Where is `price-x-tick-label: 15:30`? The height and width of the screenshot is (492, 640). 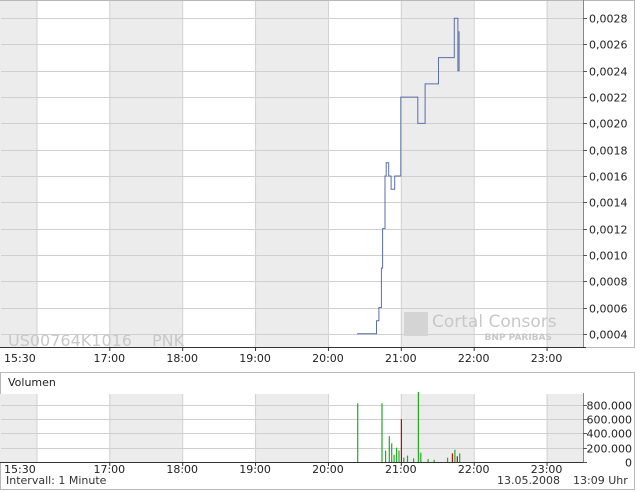
price-x-tick-label: 15:30 is located at coordinates (20, 358).